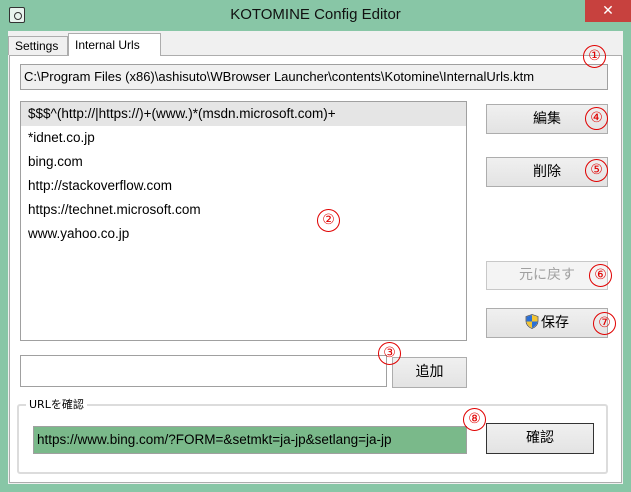 Image resolution: width=631 pixels, height=492 pixels. Describe the element at coordinates (600, 275) in the screenshot. I see `annotation-marker-6: ⑥` at that location.